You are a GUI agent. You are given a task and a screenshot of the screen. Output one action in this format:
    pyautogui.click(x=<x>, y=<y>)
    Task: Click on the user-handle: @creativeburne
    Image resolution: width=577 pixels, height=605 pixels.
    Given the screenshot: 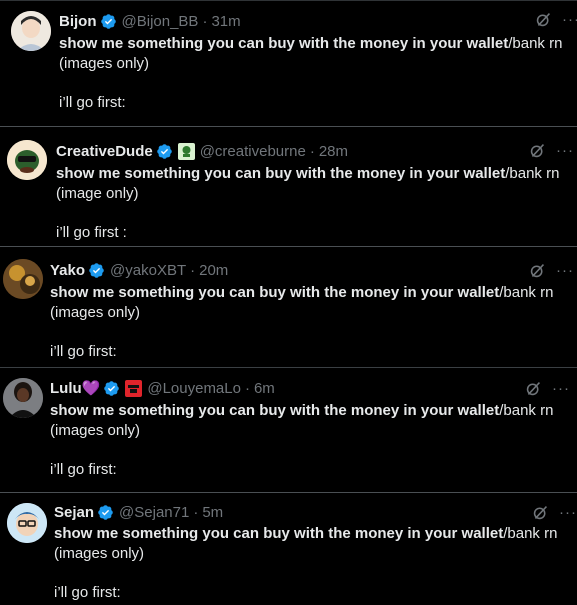 What is the action you would take?
    pyautogui.click(x=253, y=151)
    